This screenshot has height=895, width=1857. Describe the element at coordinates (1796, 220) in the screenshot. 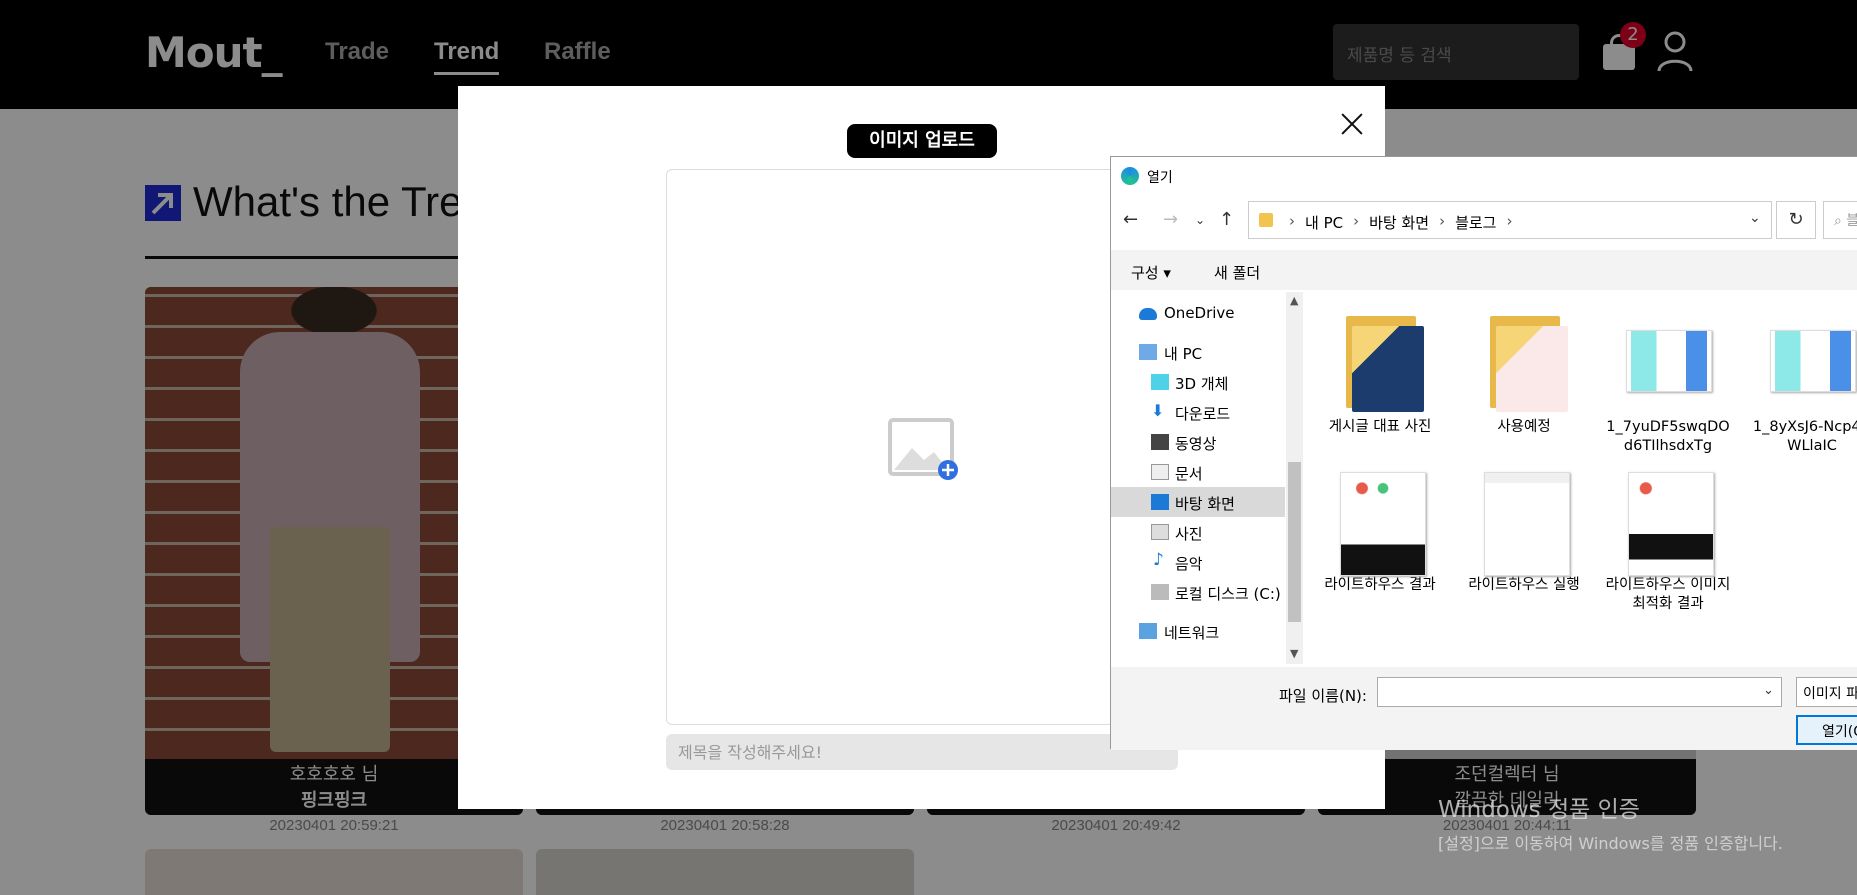

I see `refresh-icon: ↻` at that location.